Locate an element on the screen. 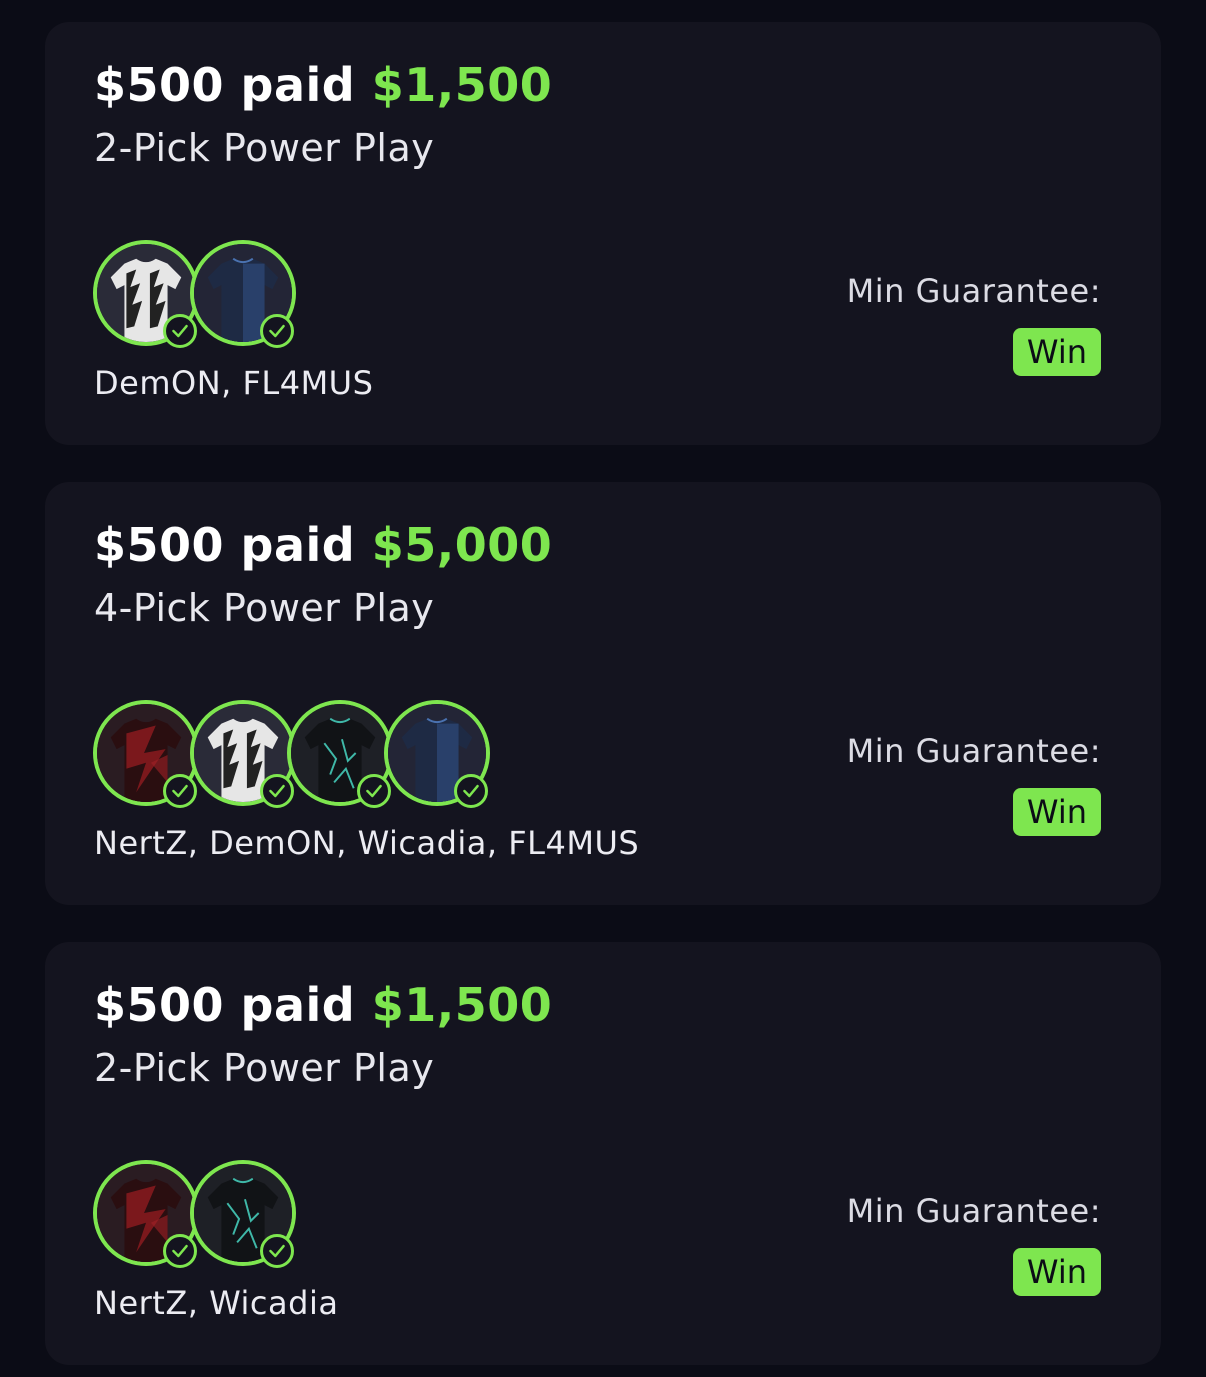  entry-headline: $500 paid $5,000 is located at coordinates (323, 545).